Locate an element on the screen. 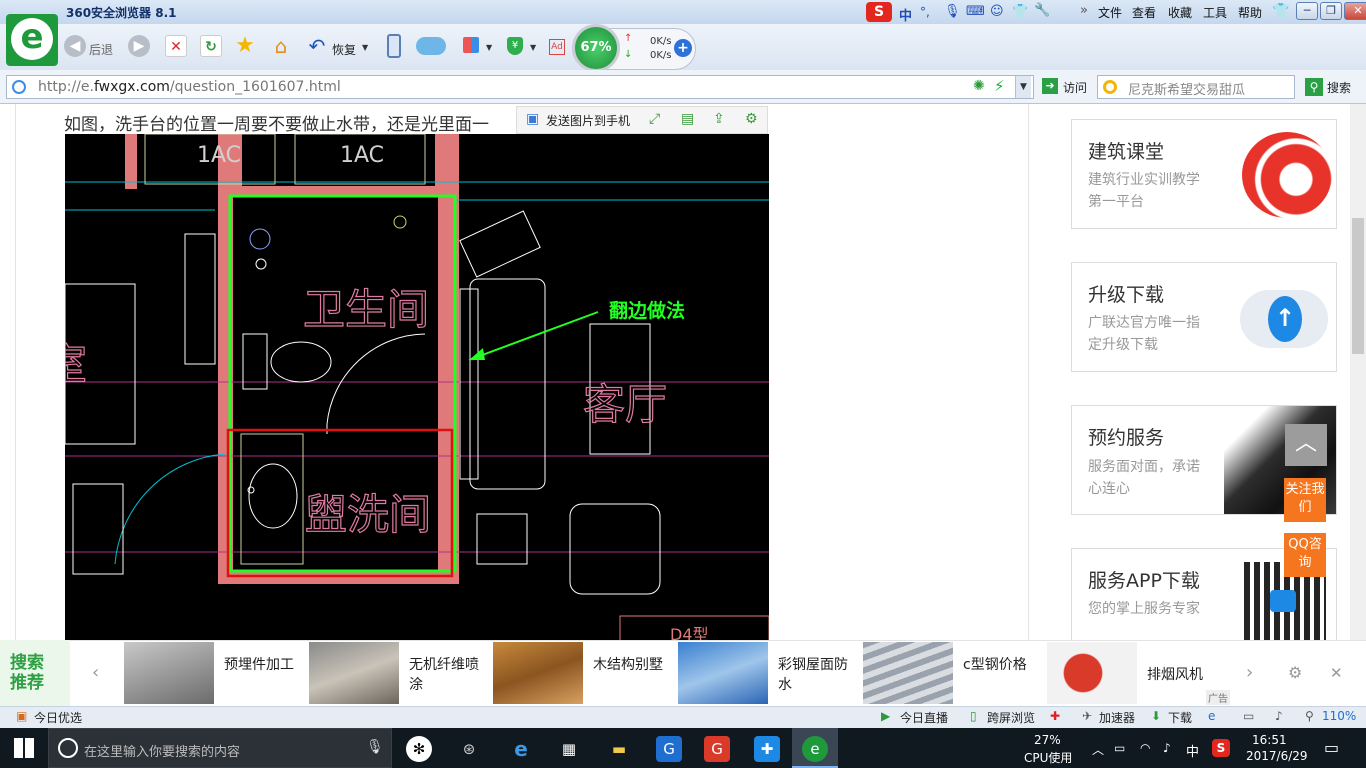  tray-wifi-icon: ◠ is located at coordinates (1145, 748).